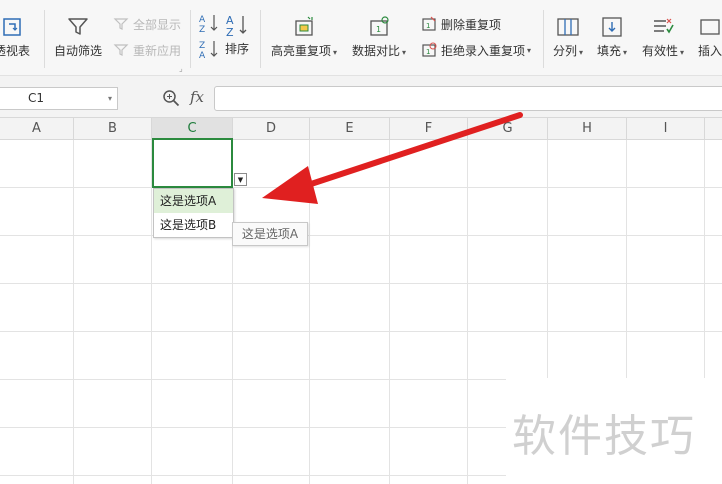 The height and width of the screenshot is (484, 722). I want to click on arrow-head, so click(290, 185).